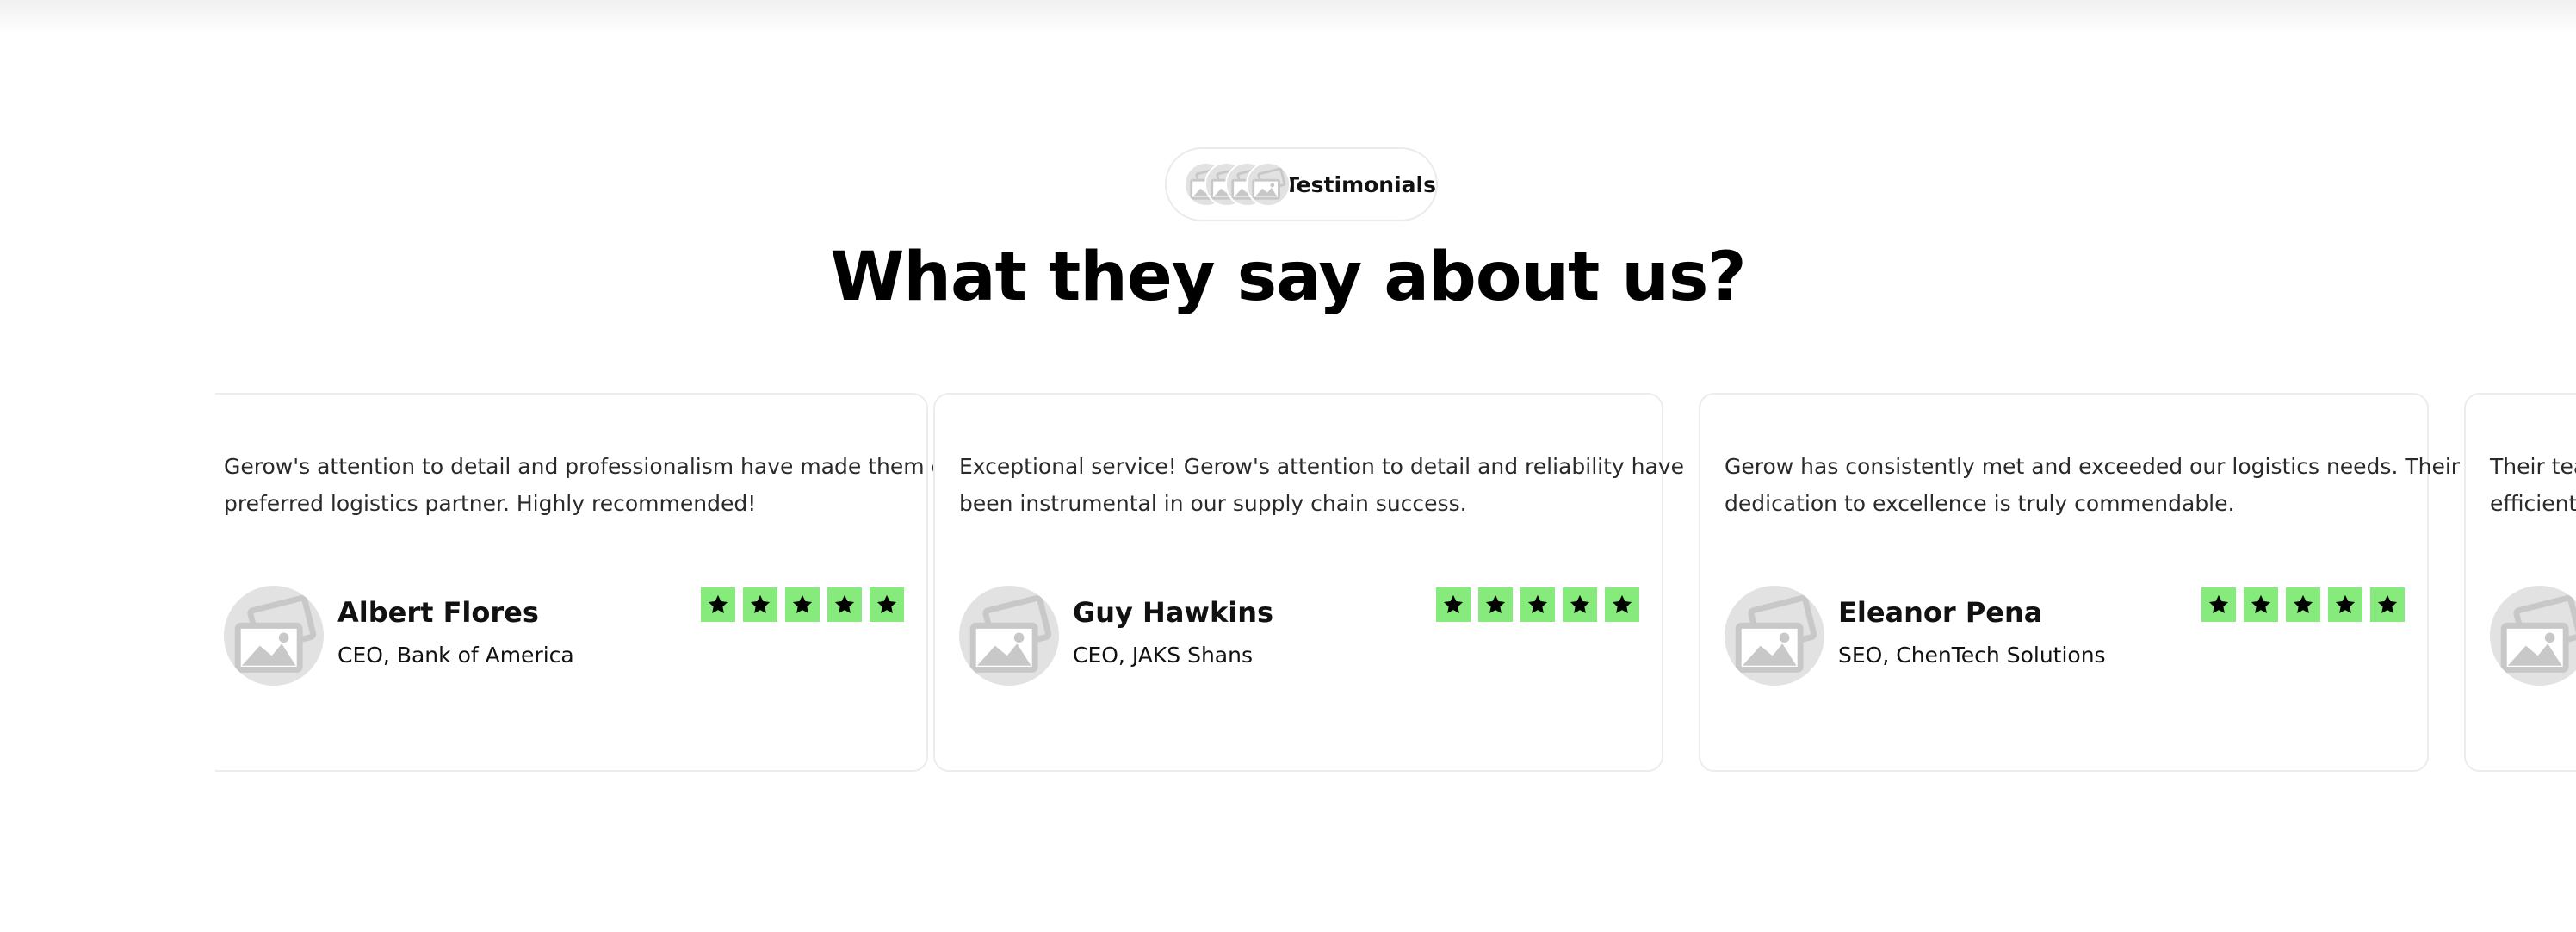 This screenshot has height=932, width=2576. What do you see at coordinates (1972, 656) in the screenshot?
I see `author-role: SEO, ChenTech Solutions` at bounding box center [1972, 656].